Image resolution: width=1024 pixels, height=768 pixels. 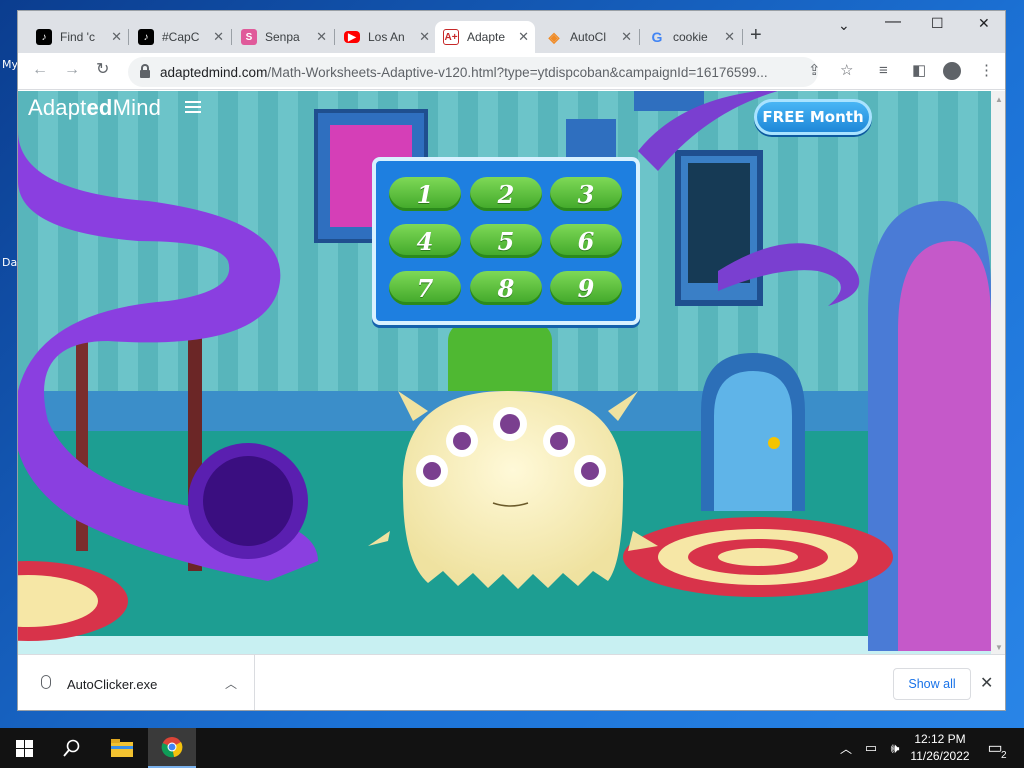 I want to click on tab-title: #CapC, so click(x=181, y=37).